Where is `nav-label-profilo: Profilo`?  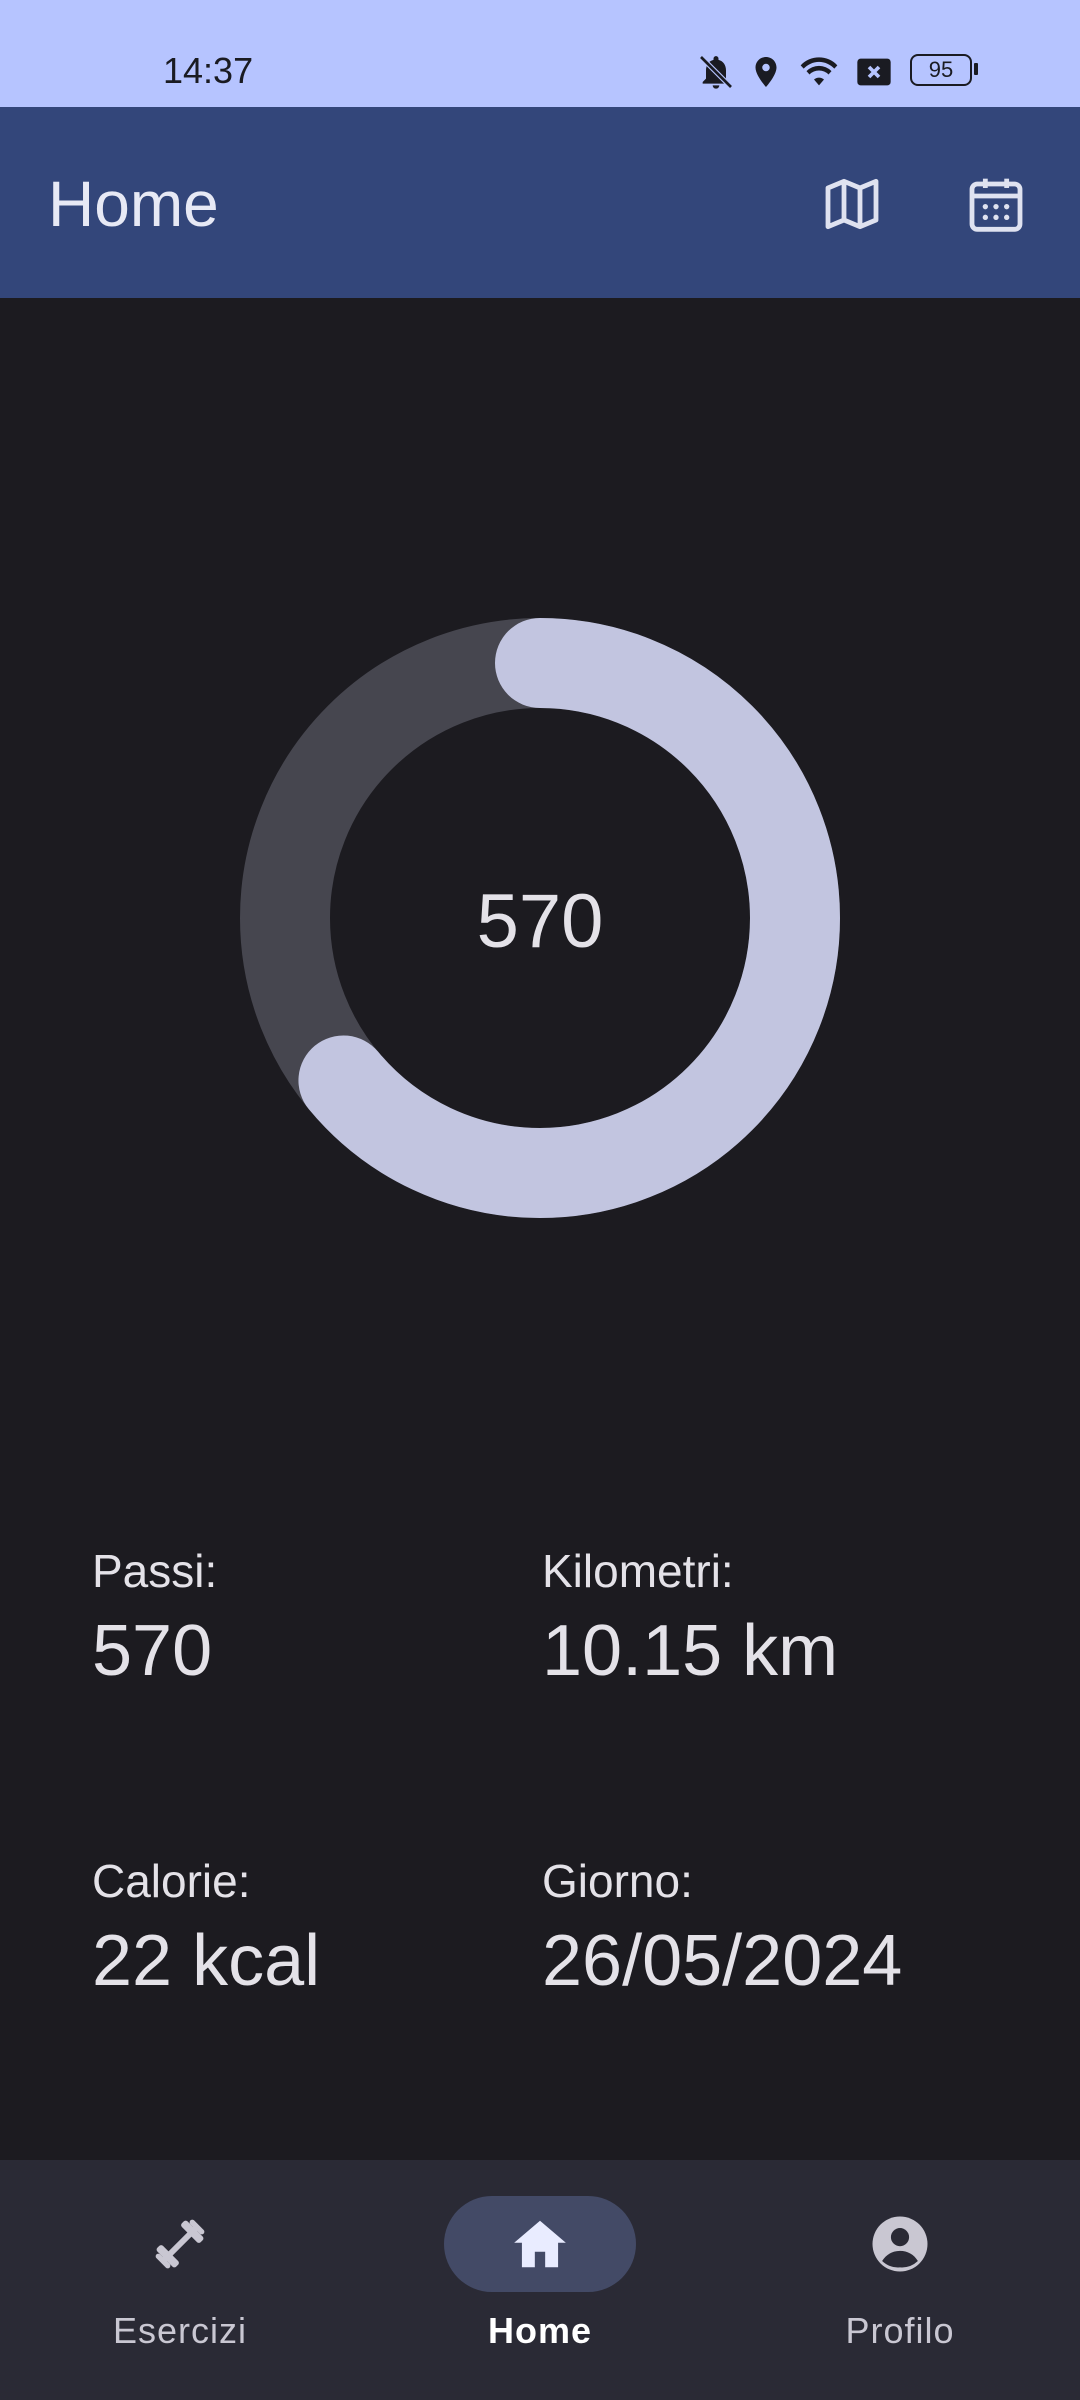 nav-label-profilo: Profilo is located at coordinates (900, 2330).